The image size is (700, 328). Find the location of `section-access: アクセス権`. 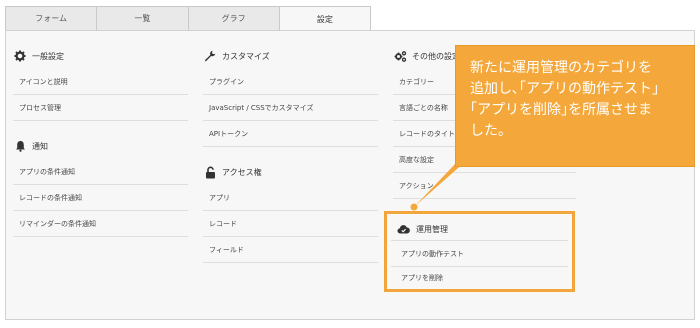

section-access: アクセス権 is located at coordinates (290, 172).